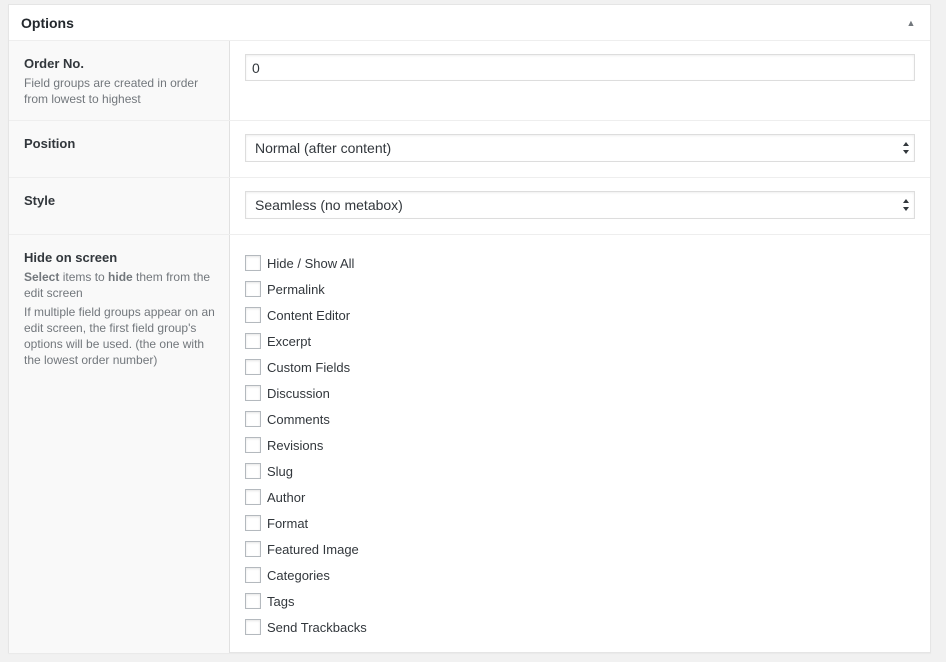 This screenshot has height=662, width=946. I want to click on check-item-author: Author, so click(580, 497).